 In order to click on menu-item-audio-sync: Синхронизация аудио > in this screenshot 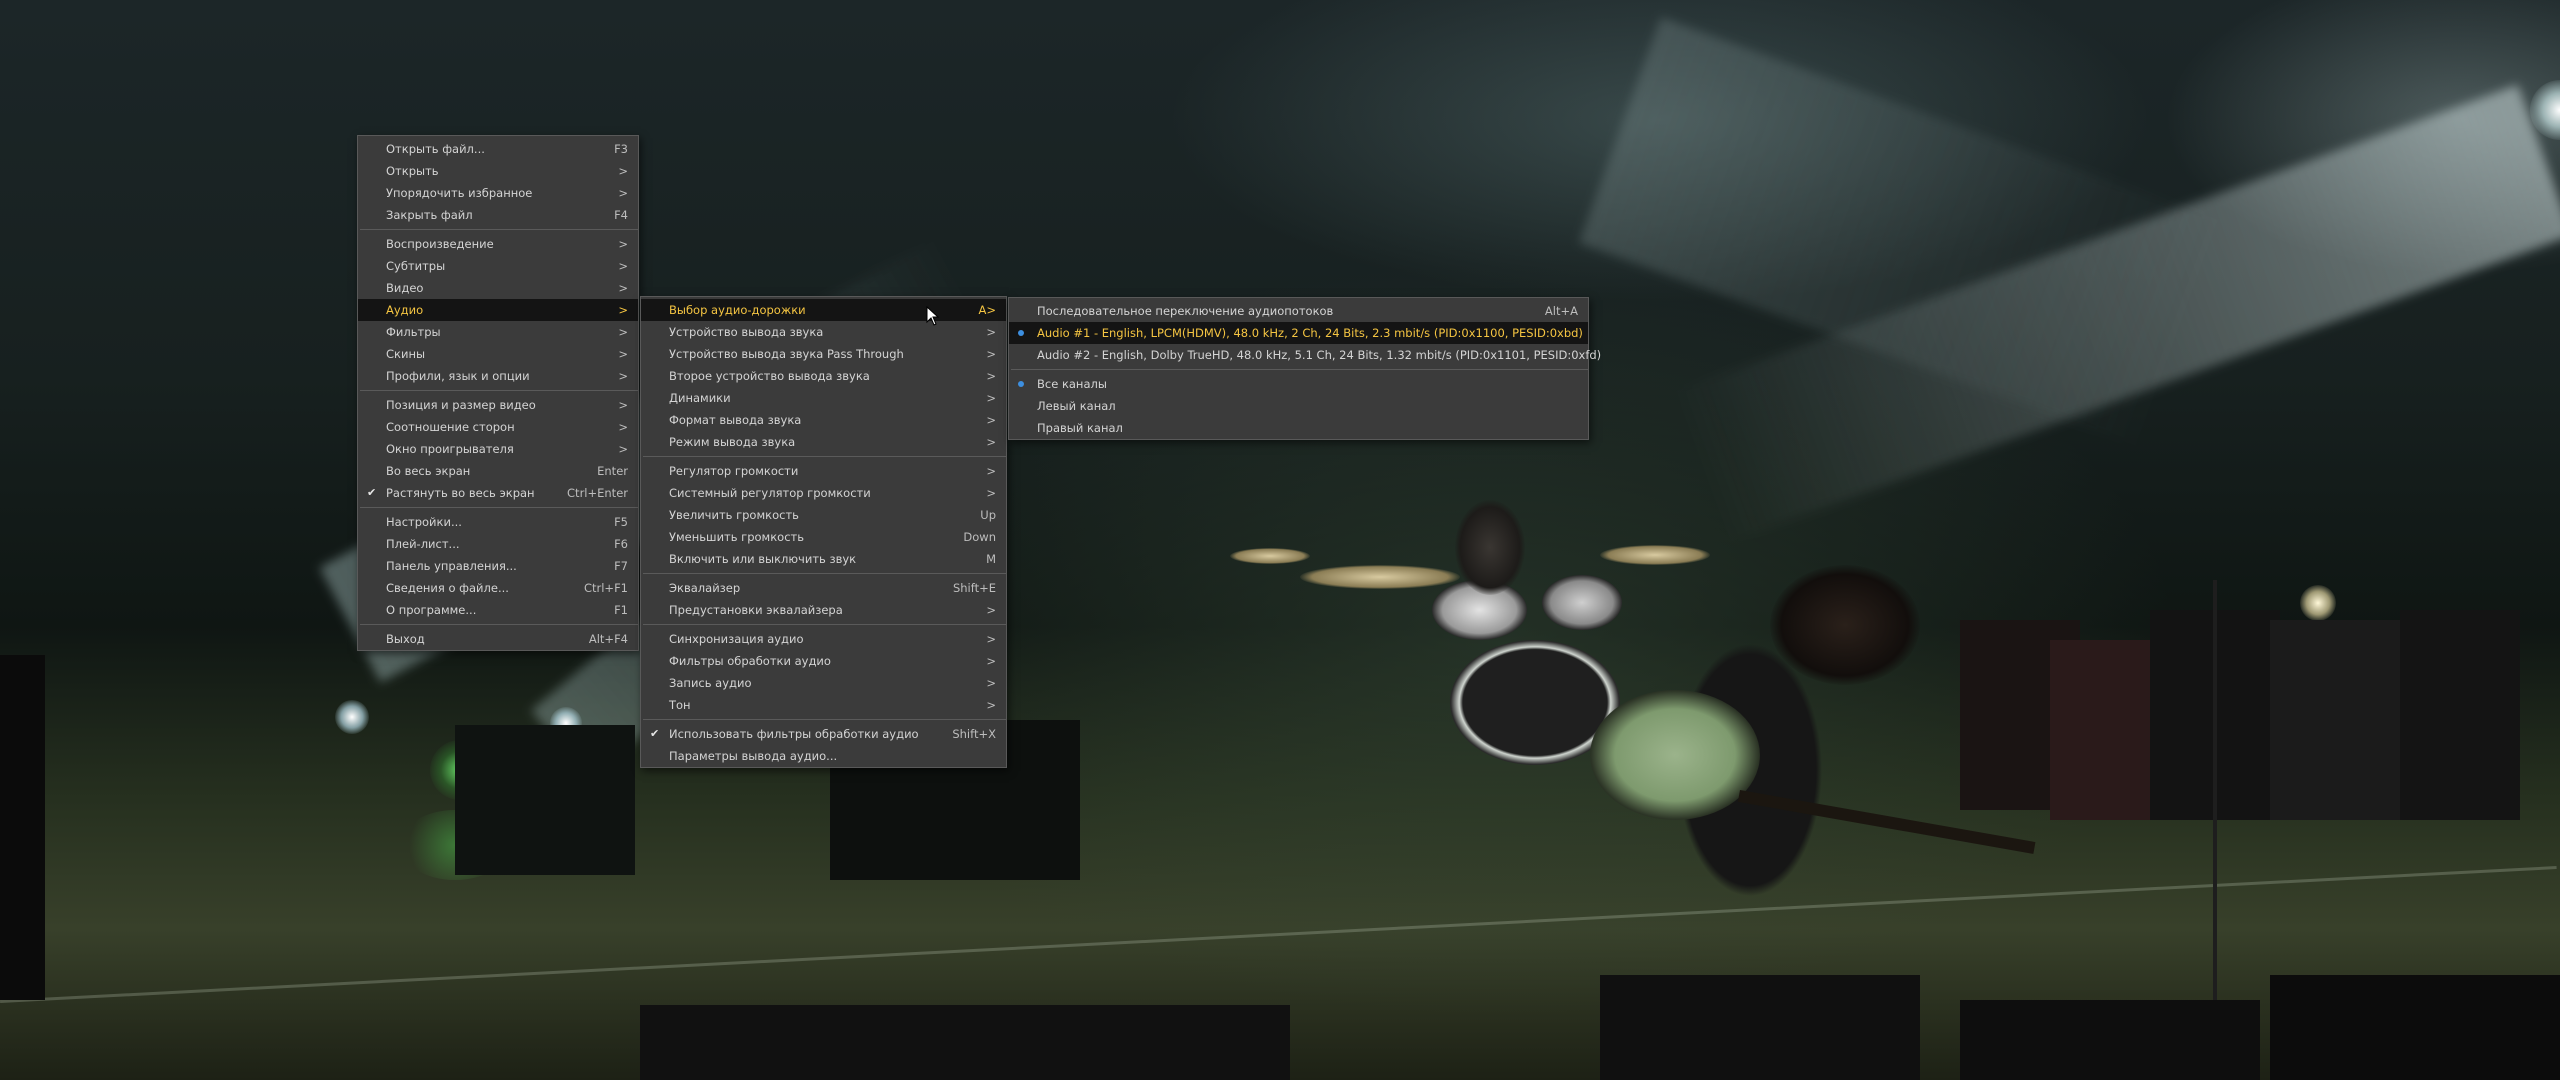, I will do `click(823, 639)`.